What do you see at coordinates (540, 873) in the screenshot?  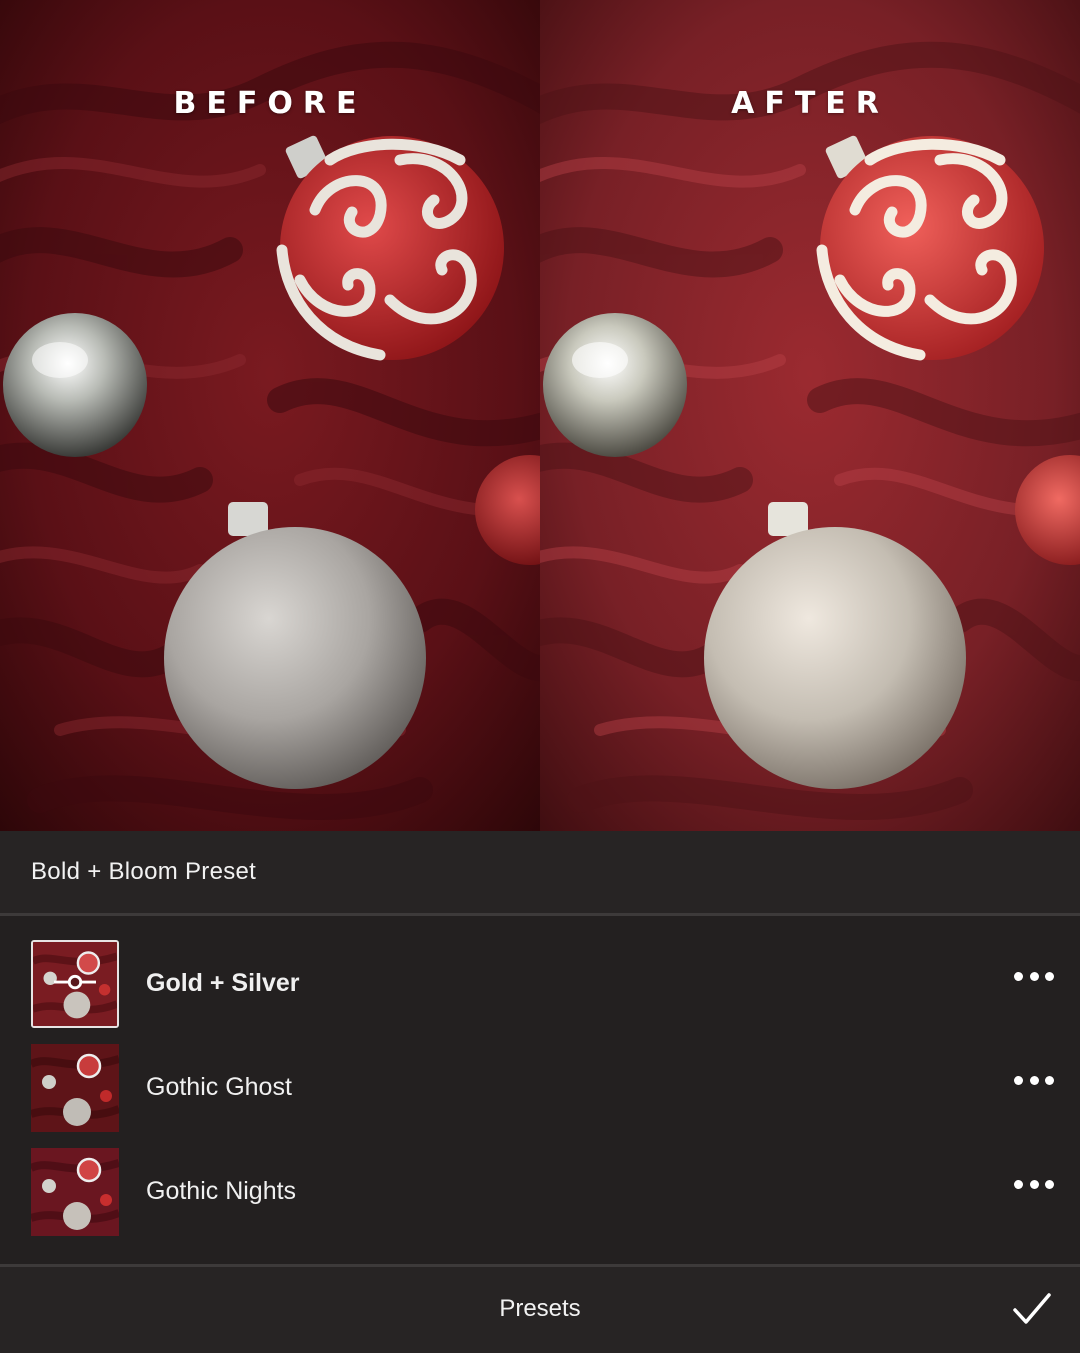 I see `preset-group-header: Bold + Bloom Preset` at bounding box center [540, 873].